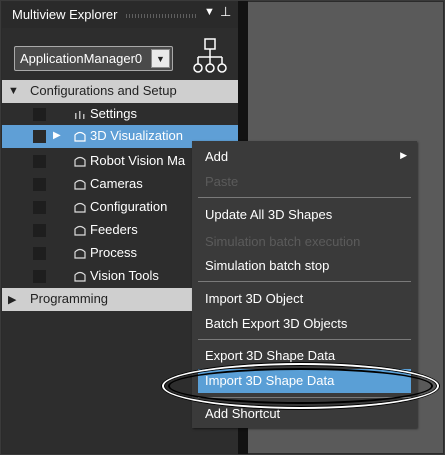  What do you see at coordinates (136, 135) in the screenshot?
I see `tree-item-label: 3D Visualization` at bounding box center [136, 135].